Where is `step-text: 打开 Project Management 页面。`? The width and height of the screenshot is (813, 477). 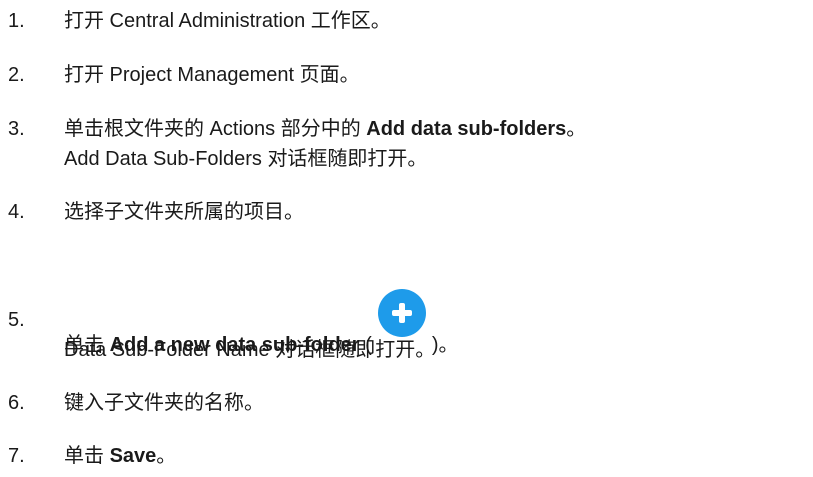 step-text: 打开 Project Management 页面。 is located at coordinates (212, 75).